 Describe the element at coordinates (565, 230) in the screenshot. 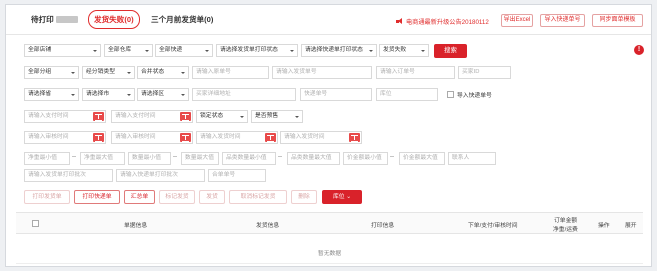

I see `col-freight: 净重/运费` at that location.